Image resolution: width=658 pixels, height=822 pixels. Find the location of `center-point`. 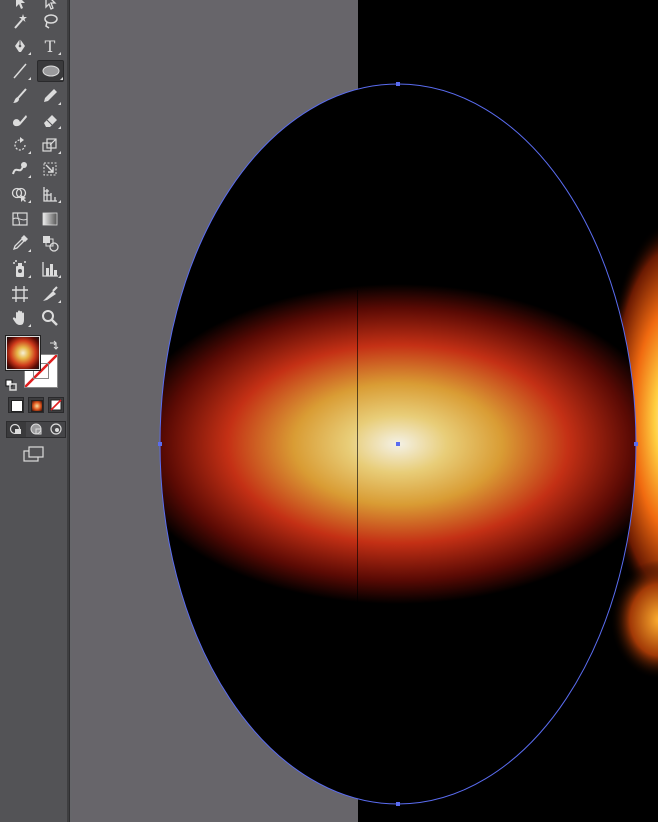

center-point is located at coordinates (398, 444).